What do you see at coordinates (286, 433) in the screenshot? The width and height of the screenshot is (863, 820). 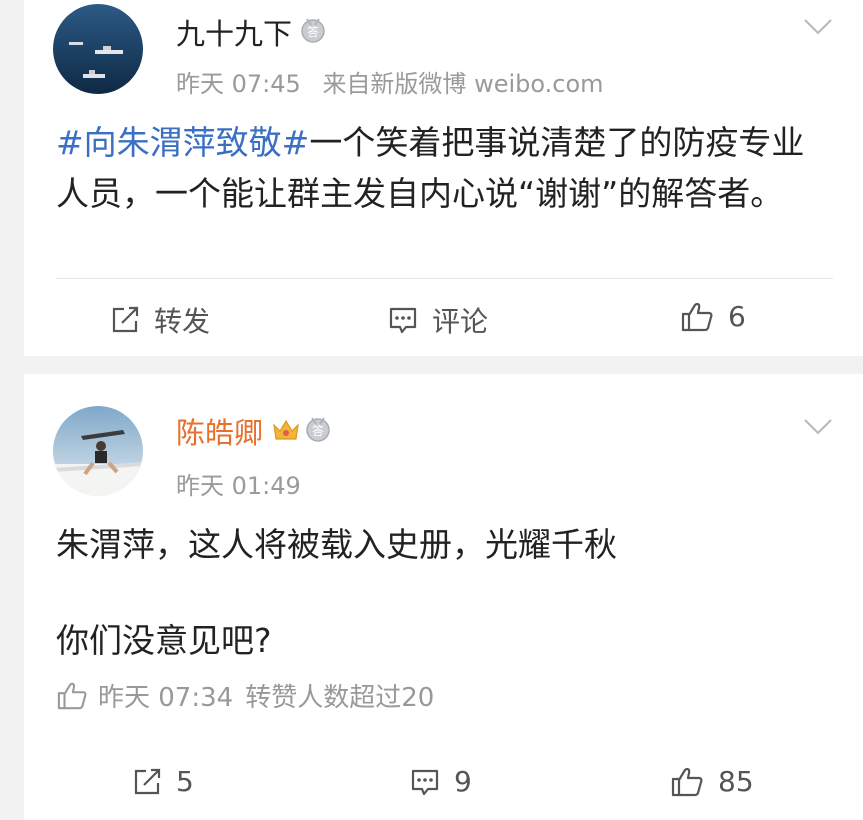 I see `crown-icon` at bounding box center [286, 433].